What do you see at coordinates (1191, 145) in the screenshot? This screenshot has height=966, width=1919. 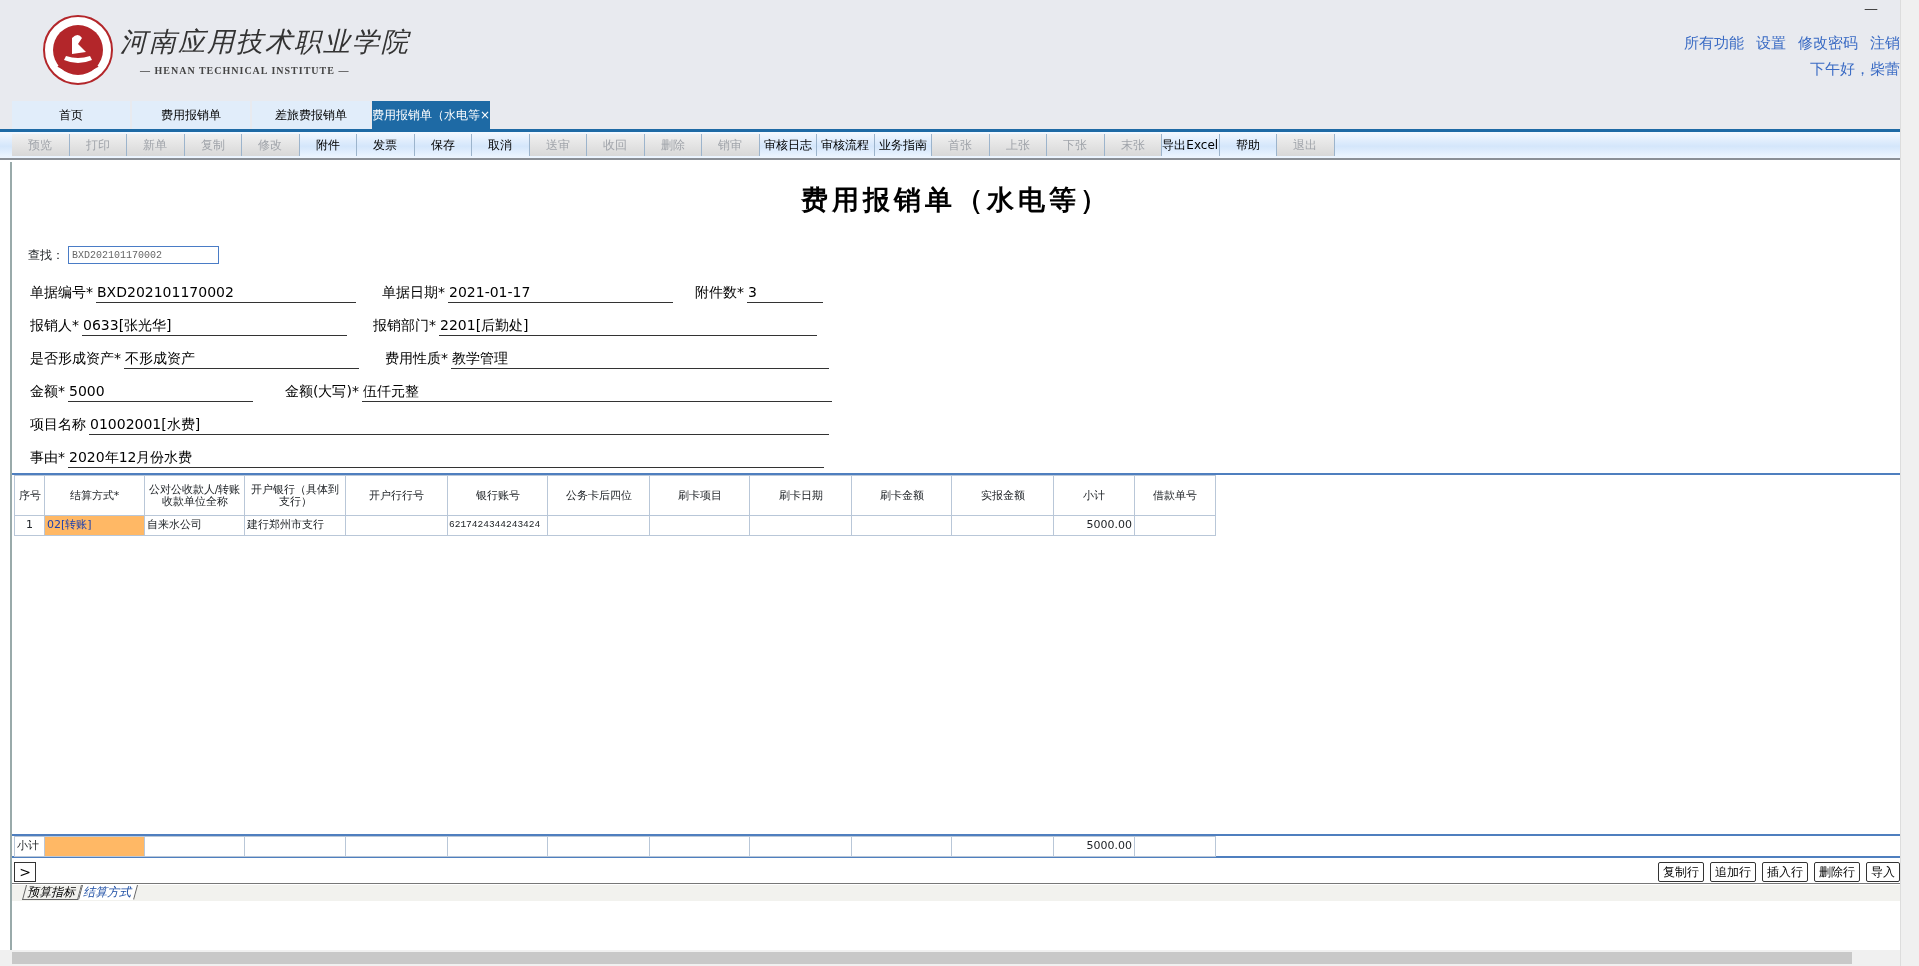 I see `toolbar-button: 导出Excel` at bounding box center [1191, 145].